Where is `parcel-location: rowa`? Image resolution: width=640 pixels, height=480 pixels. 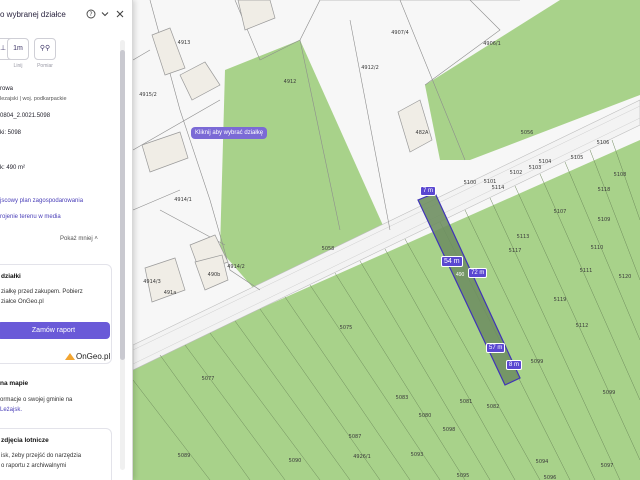
parcel-location: rowa is located at coordinates (7, 89).